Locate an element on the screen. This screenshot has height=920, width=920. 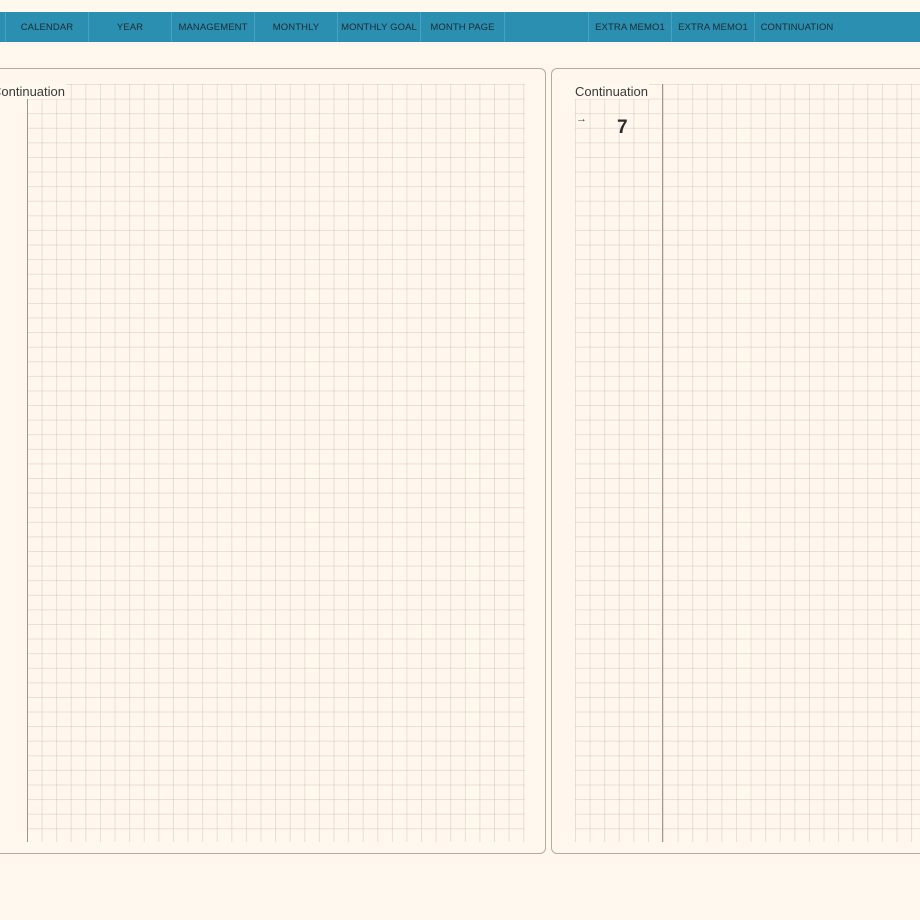
nav-tab-calendar: CALENDAR is located at coordinates (47, 27).